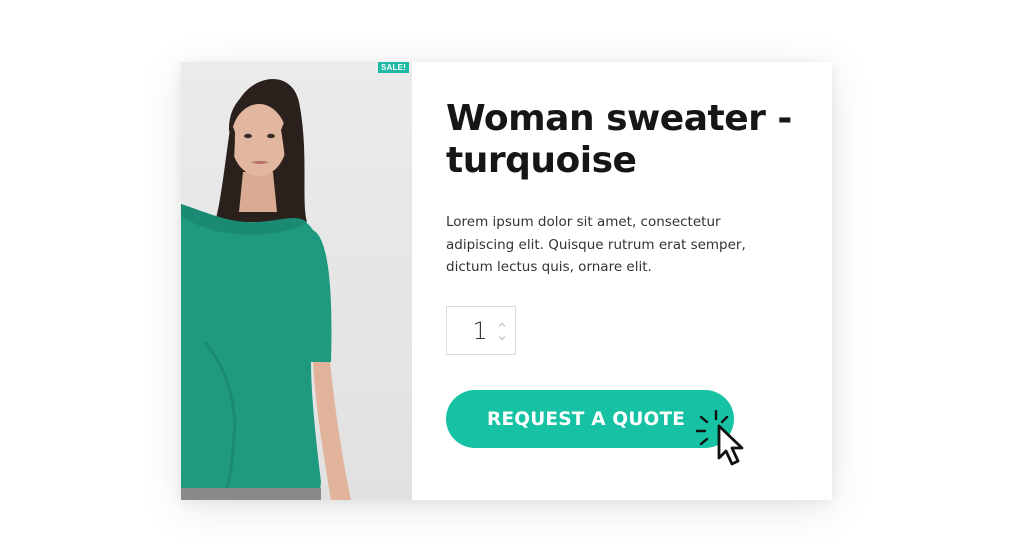  I want to click on quantity-stepper, so click(481, 330).